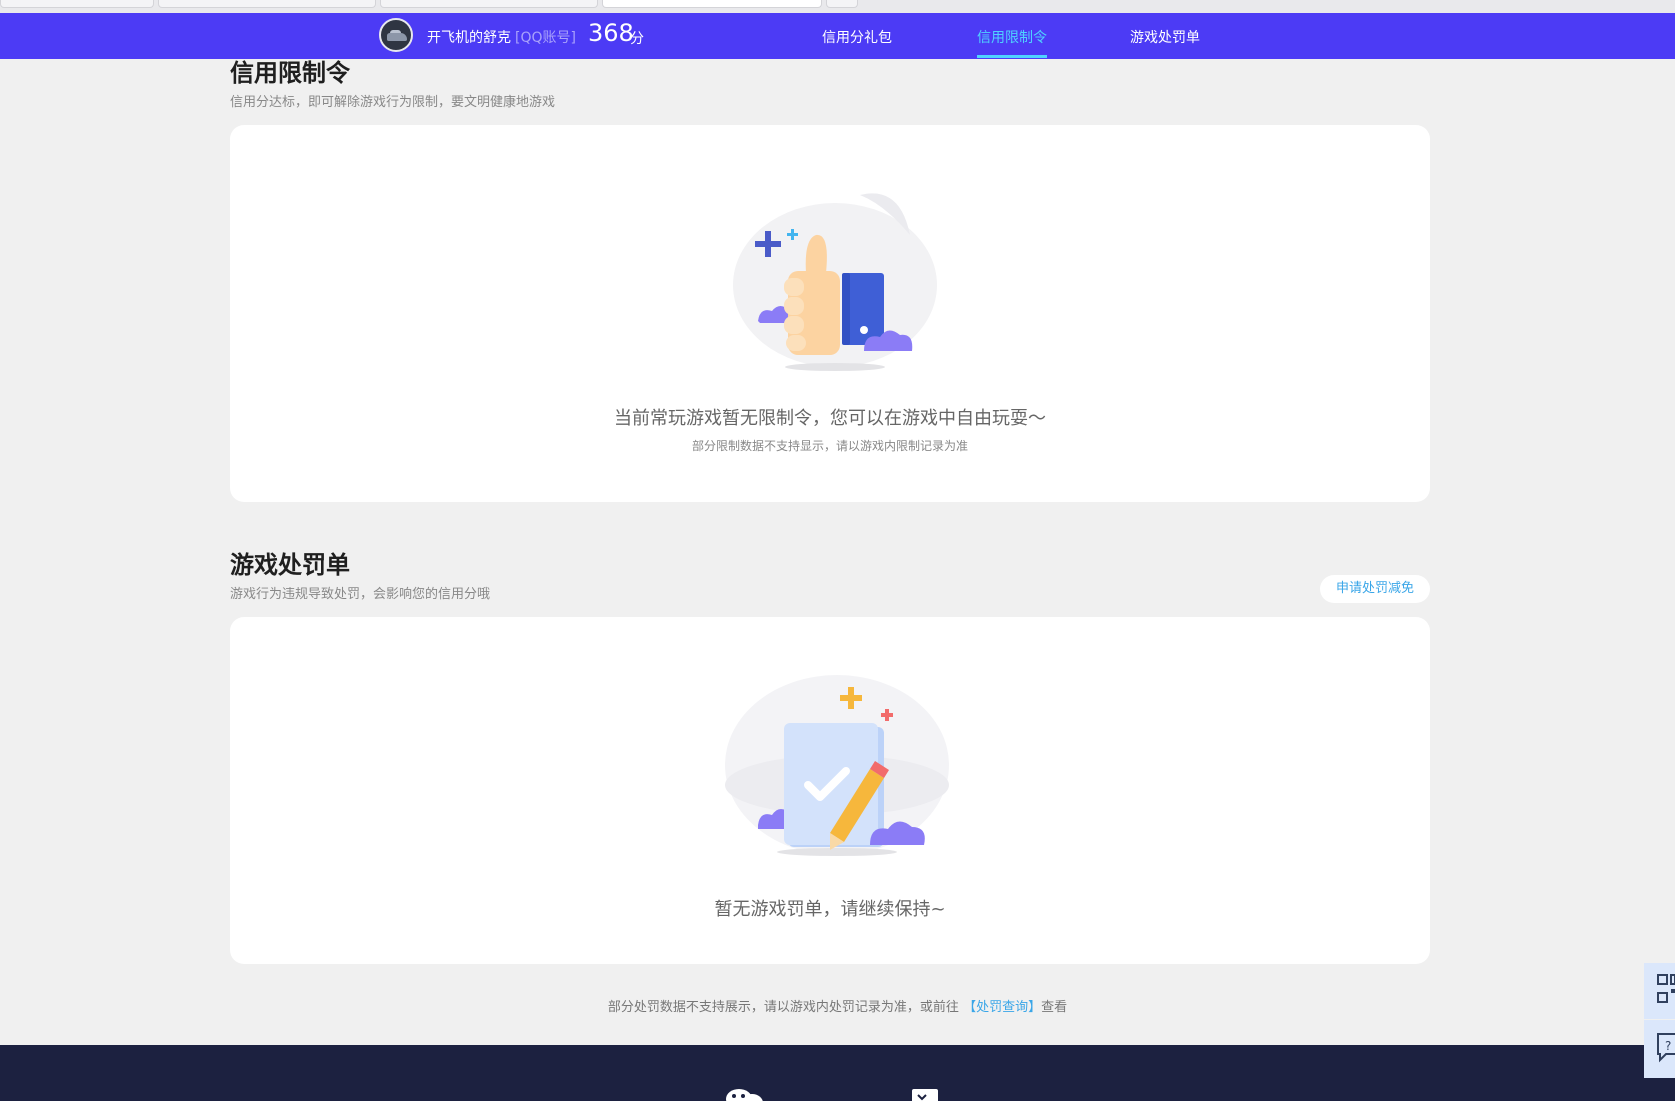 Image resolution: width=1675 pixels, height=1101 pixels. I want to click on browser-new-tab, so click(842, 4).